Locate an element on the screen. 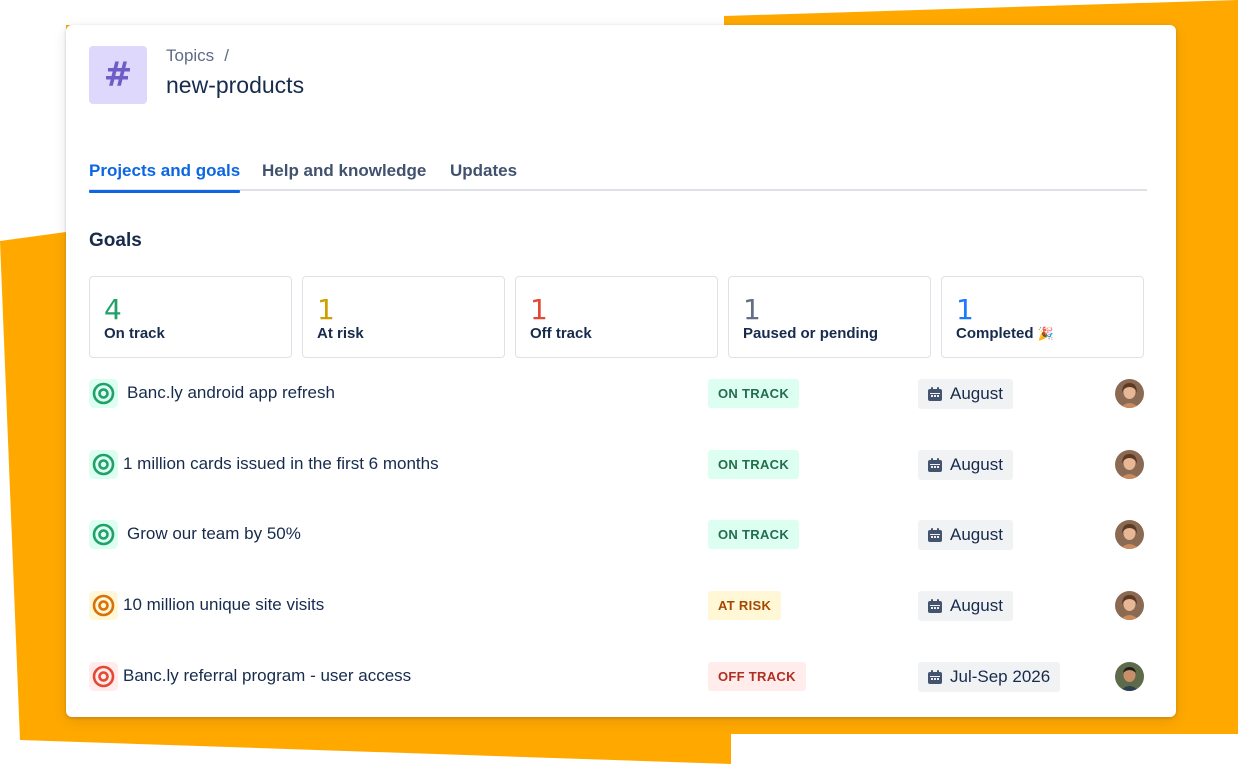  breadcrumb-topics-link: Topics is located at coordinates (190, 56).